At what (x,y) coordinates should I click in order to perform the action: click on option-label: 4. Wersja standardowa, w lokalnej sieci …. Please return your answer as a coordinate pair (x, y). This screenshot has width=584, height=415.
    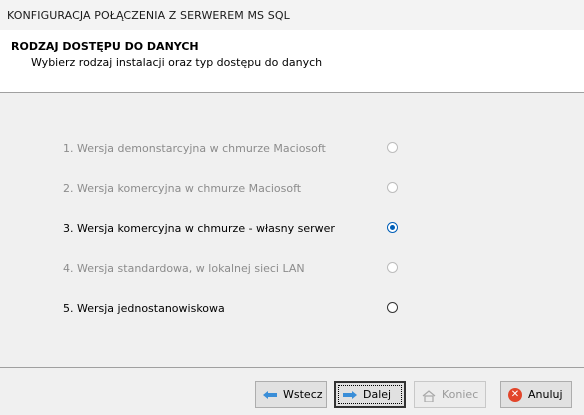
    Looking at the image, I should click on (184, 268).